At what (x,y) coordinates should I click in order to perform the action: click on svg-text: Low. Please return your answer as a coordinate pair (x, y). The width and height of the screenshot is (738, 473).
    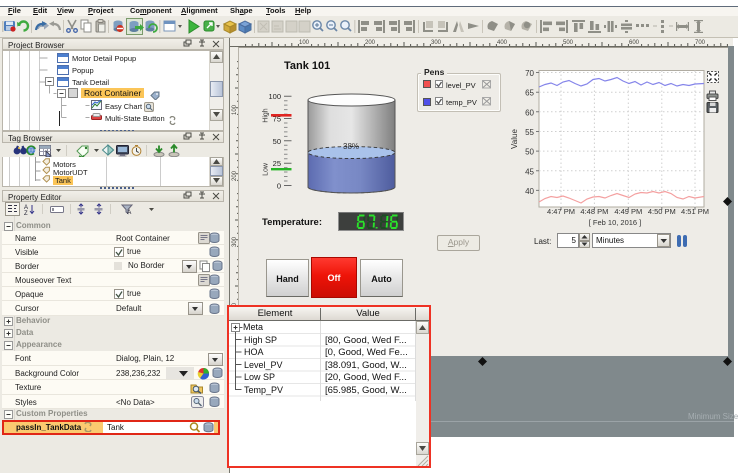
    Looking at the image, I should click on (266, 169).